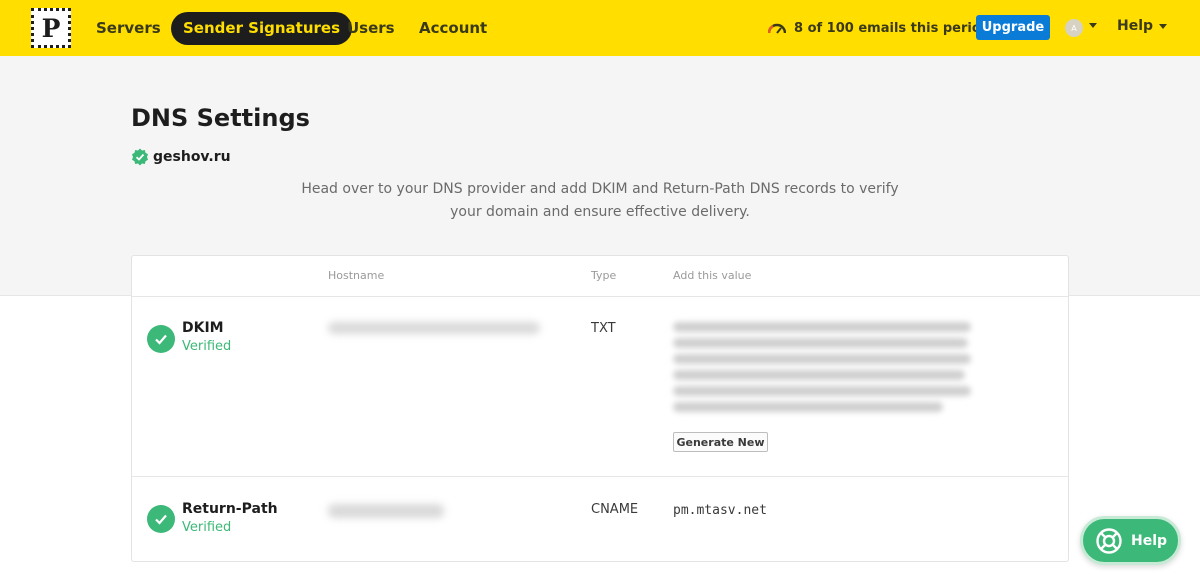  Describe the element at coordinates (453, 28) in the screenshot. I see `nav-account: Account` at that location.